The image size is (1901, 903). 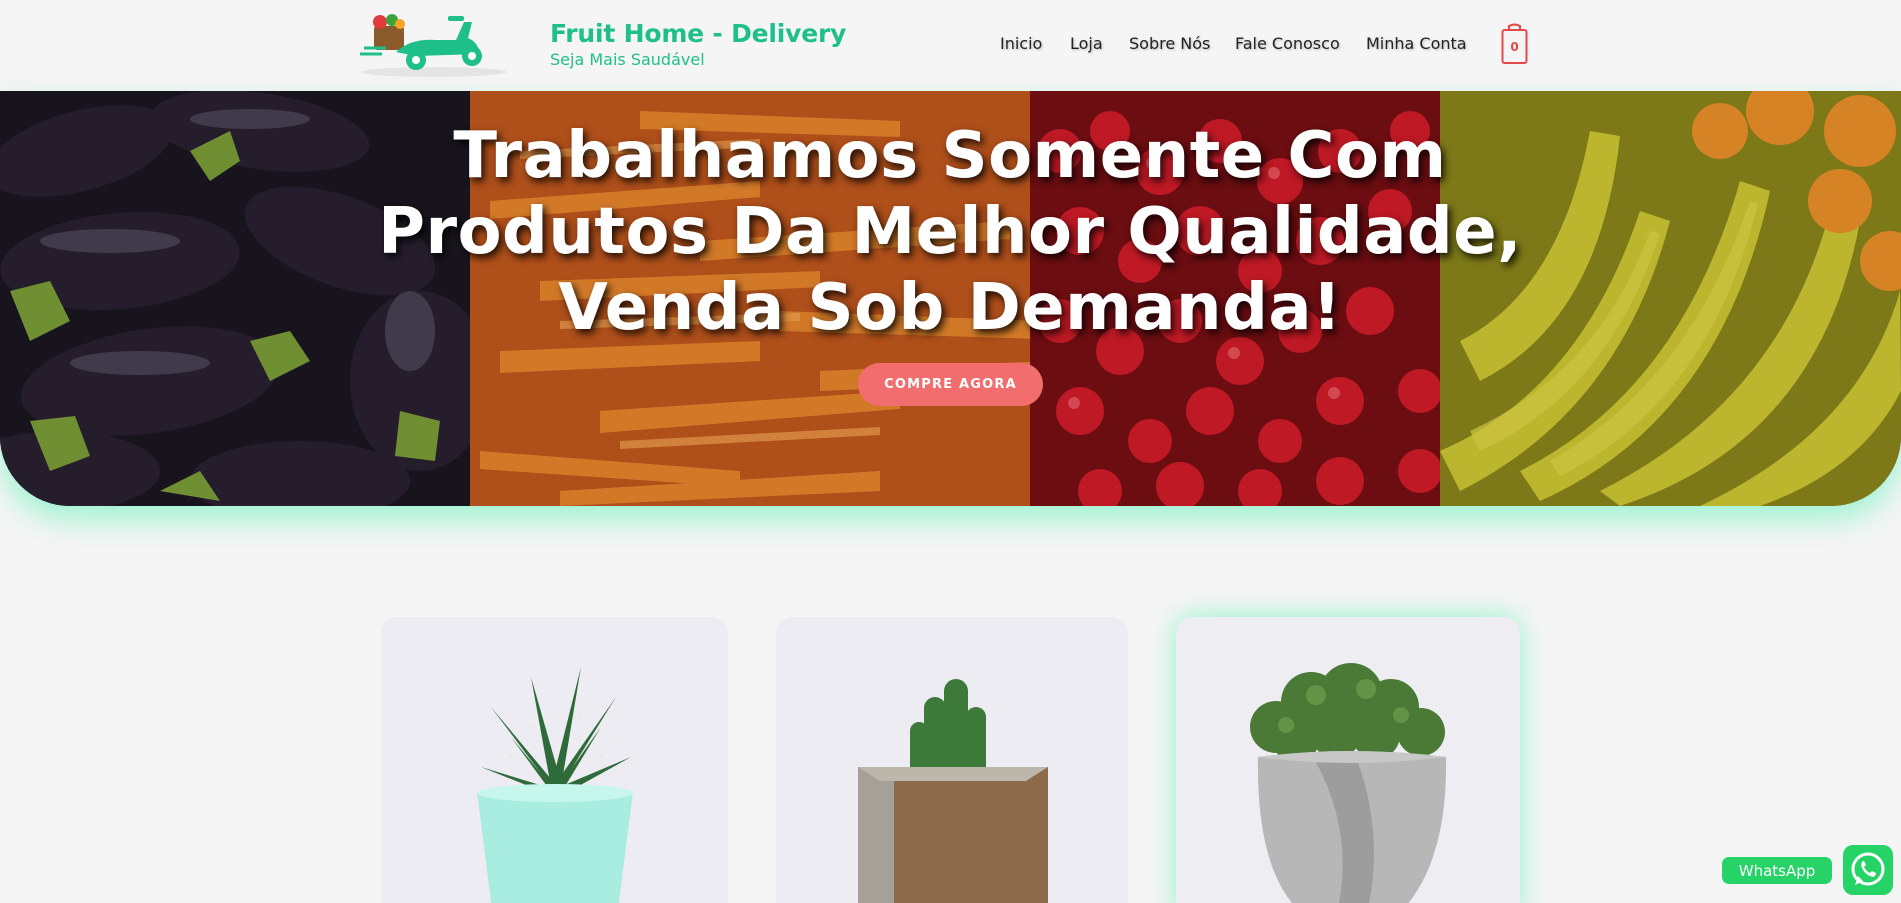 What do you see at coordinates (1514, 47) in the screenshot?
I see `cart-count: 0` at bounding box center [1514, 47].